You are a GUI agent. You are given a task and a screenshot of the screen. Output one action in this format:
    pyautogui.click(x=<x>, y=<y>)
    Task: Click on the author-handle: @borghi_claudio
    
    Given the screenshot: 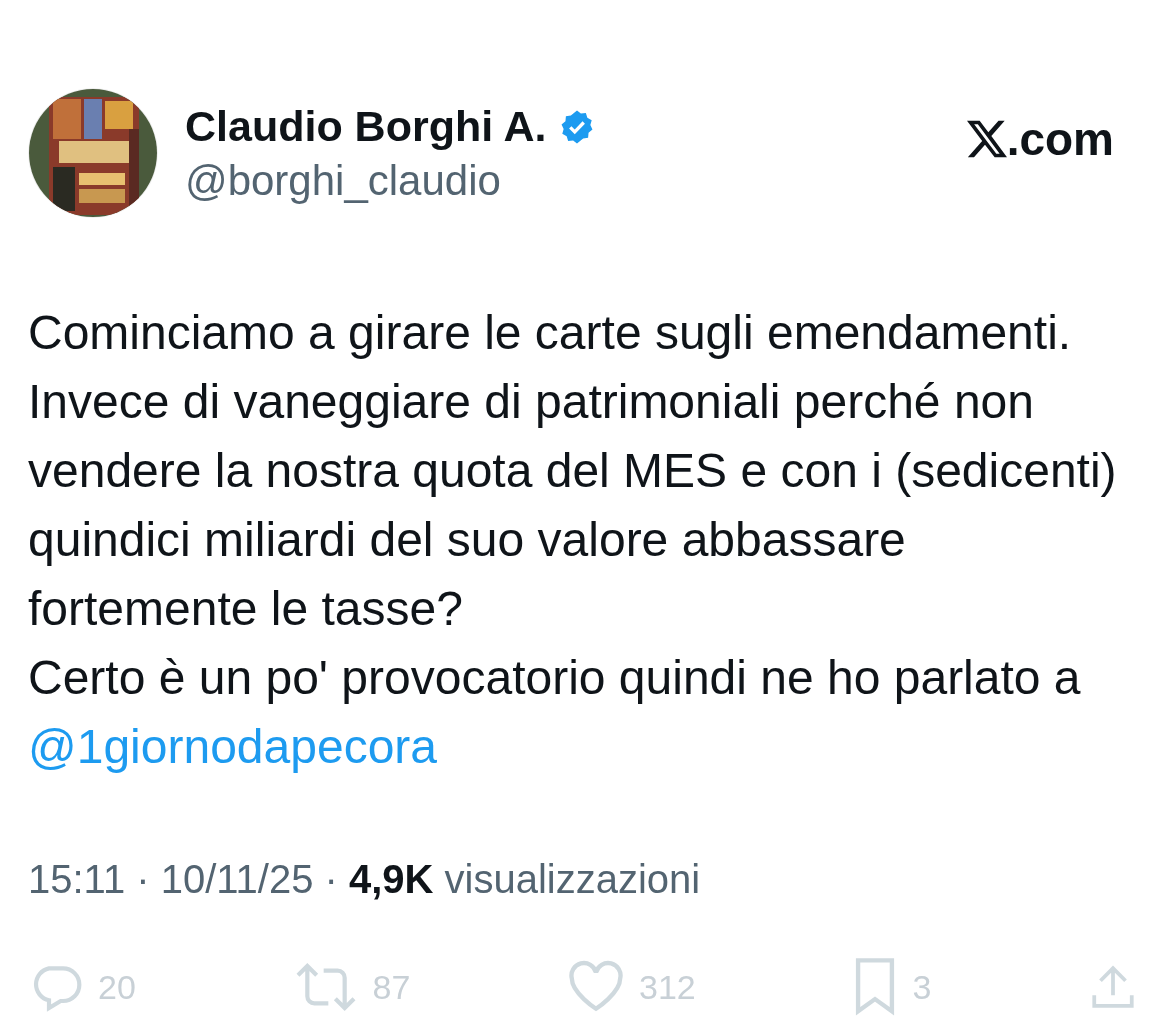 What is the action you would take?
    pyautogui.click(x=343, y=181)
    